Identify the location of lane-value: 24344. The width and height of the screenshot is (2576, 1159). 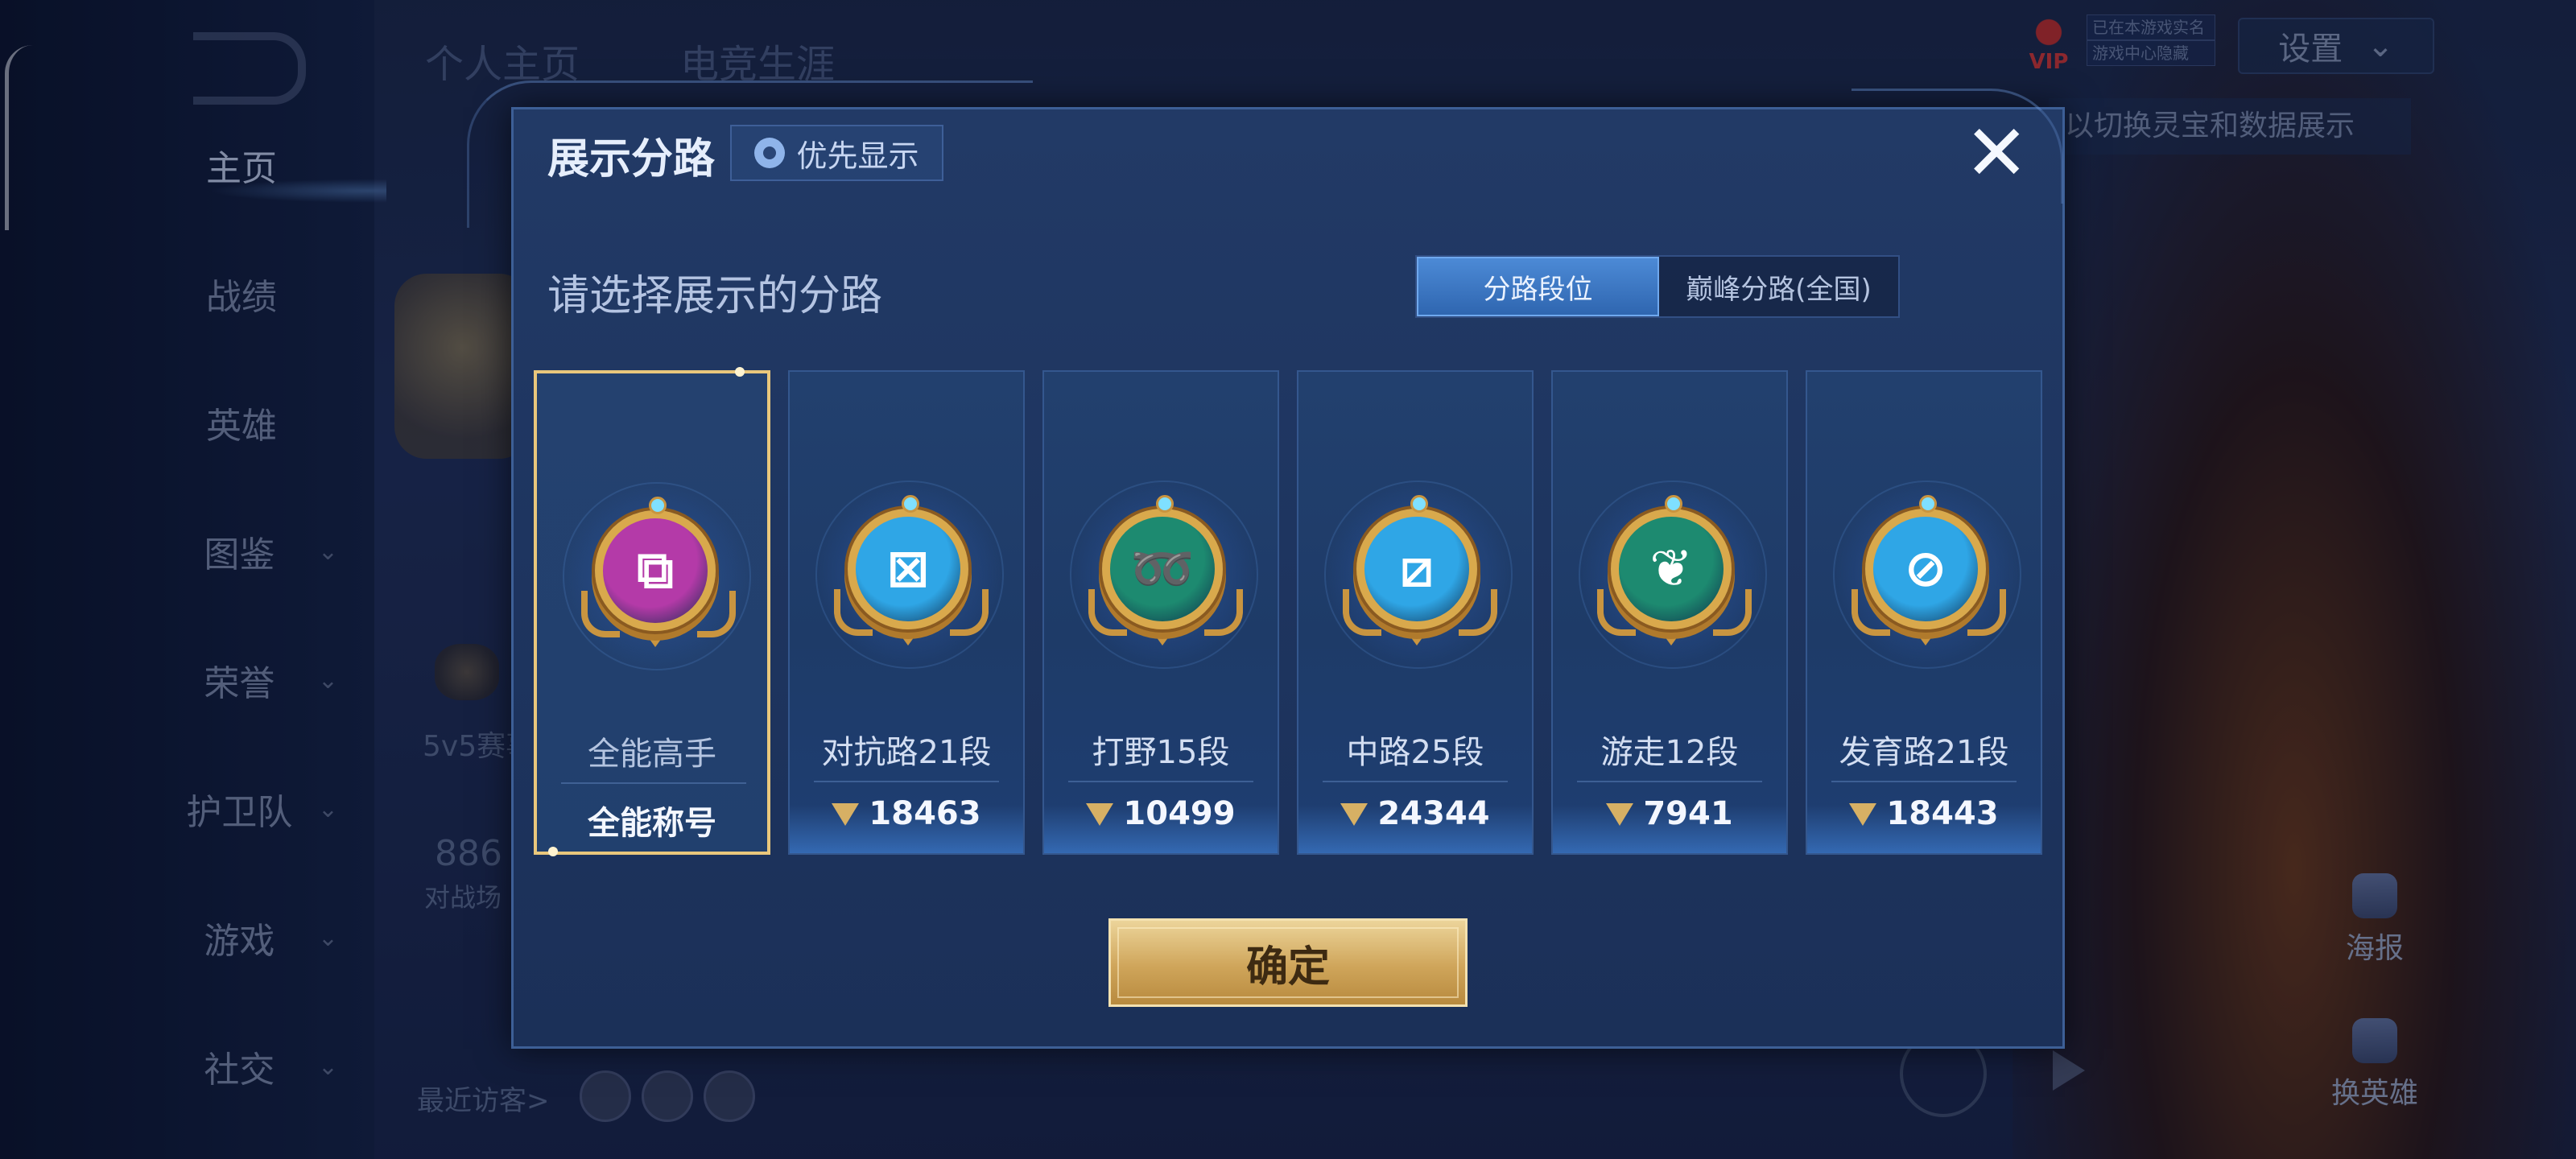
(1415, 813).